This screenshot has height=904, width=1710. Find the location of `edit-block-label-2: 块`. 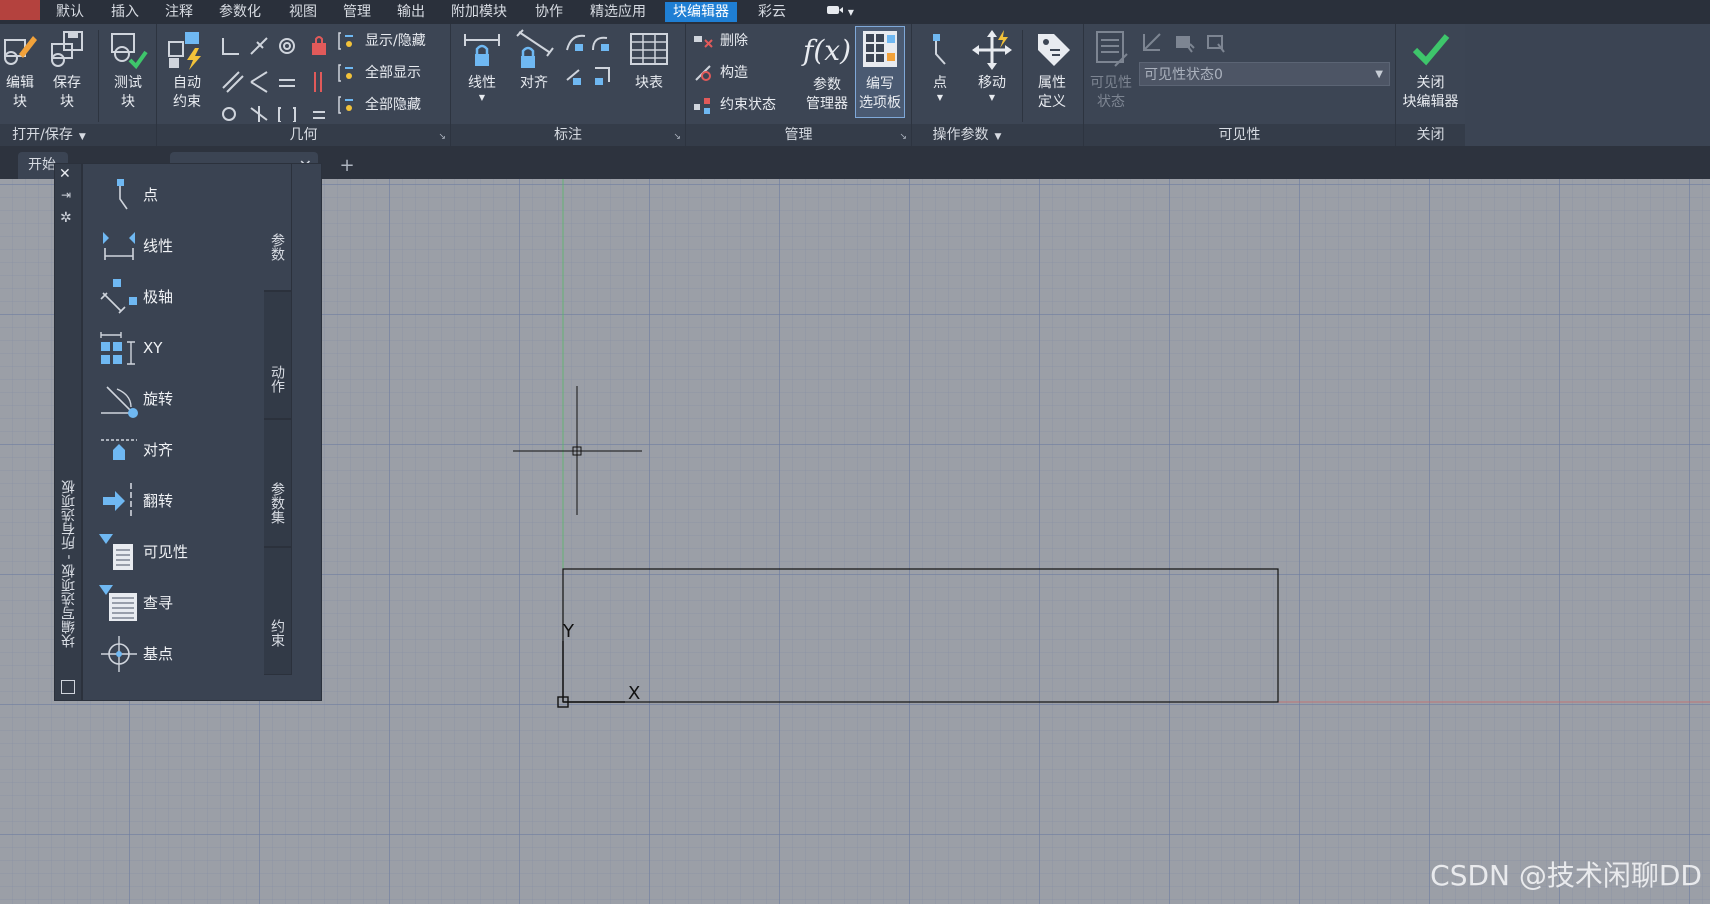

edit-block-label-2: 块 is located at coordinates (20, 102).